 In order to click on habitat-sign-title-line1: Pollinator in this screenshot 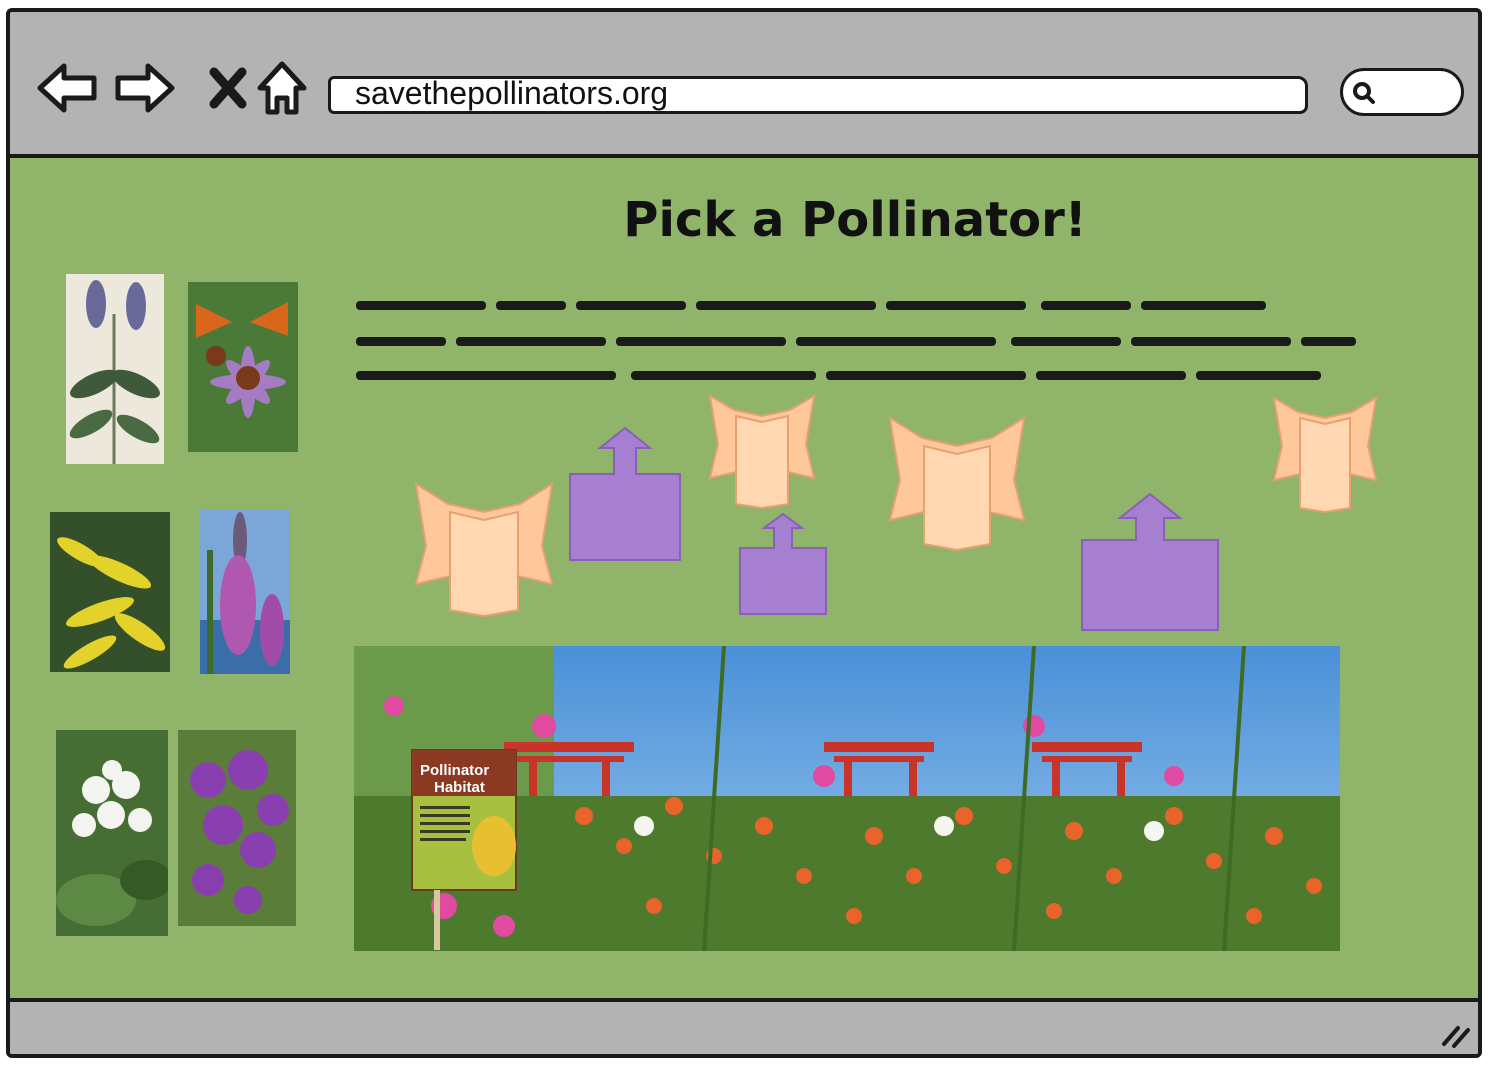, I will do `click(455, 770)`.